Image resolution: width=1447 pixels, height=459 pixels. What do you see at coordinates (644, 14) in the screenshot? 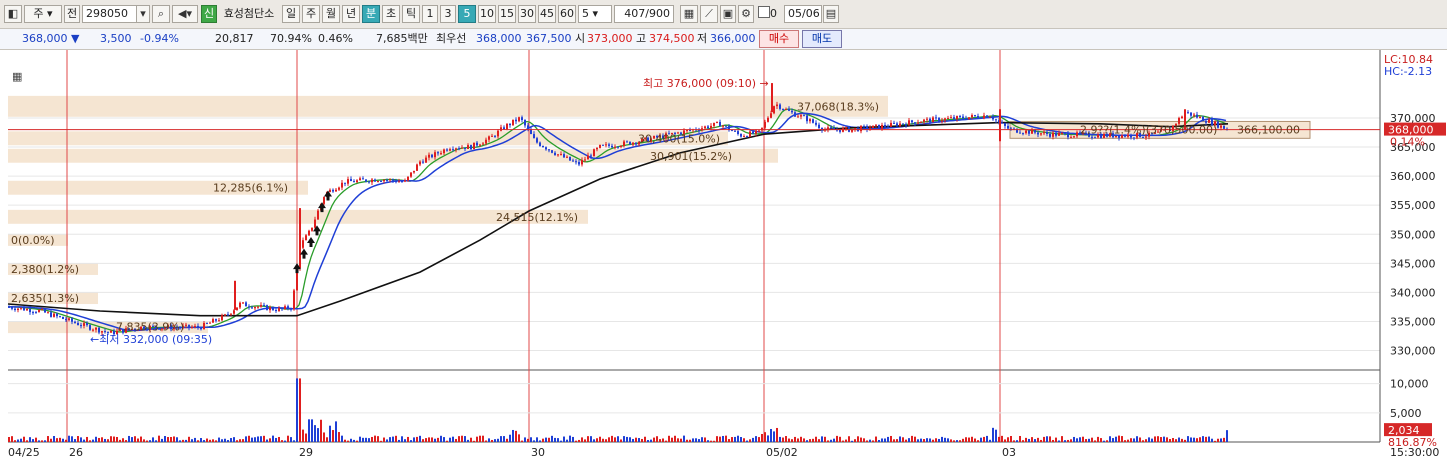
I see `bar-count-input: 407/900` at bounding box center [644, 14].